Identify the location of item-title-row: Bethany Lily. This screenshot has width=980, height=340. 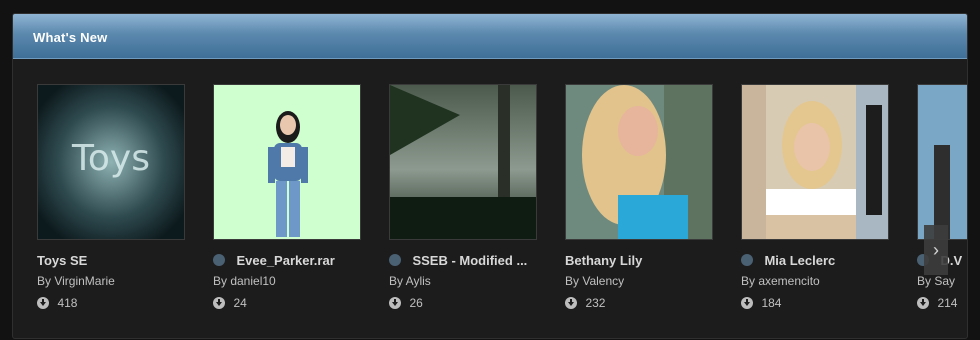
(603, 261).